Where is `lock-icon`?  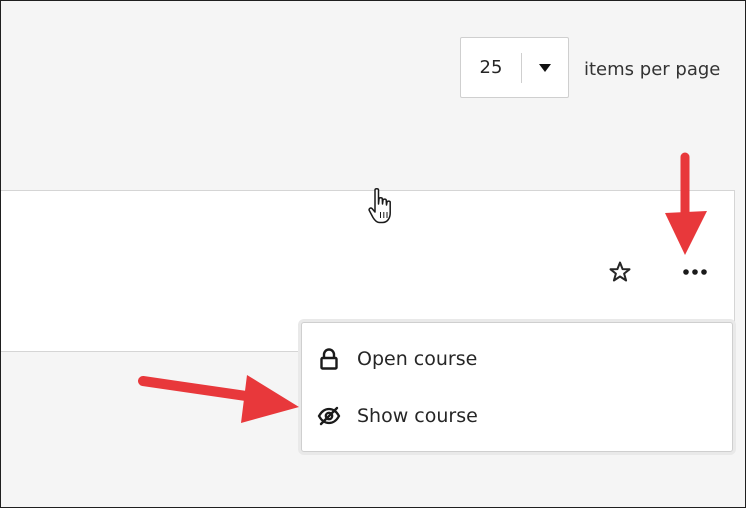 lock-icon is located at coordinates (329, 359).